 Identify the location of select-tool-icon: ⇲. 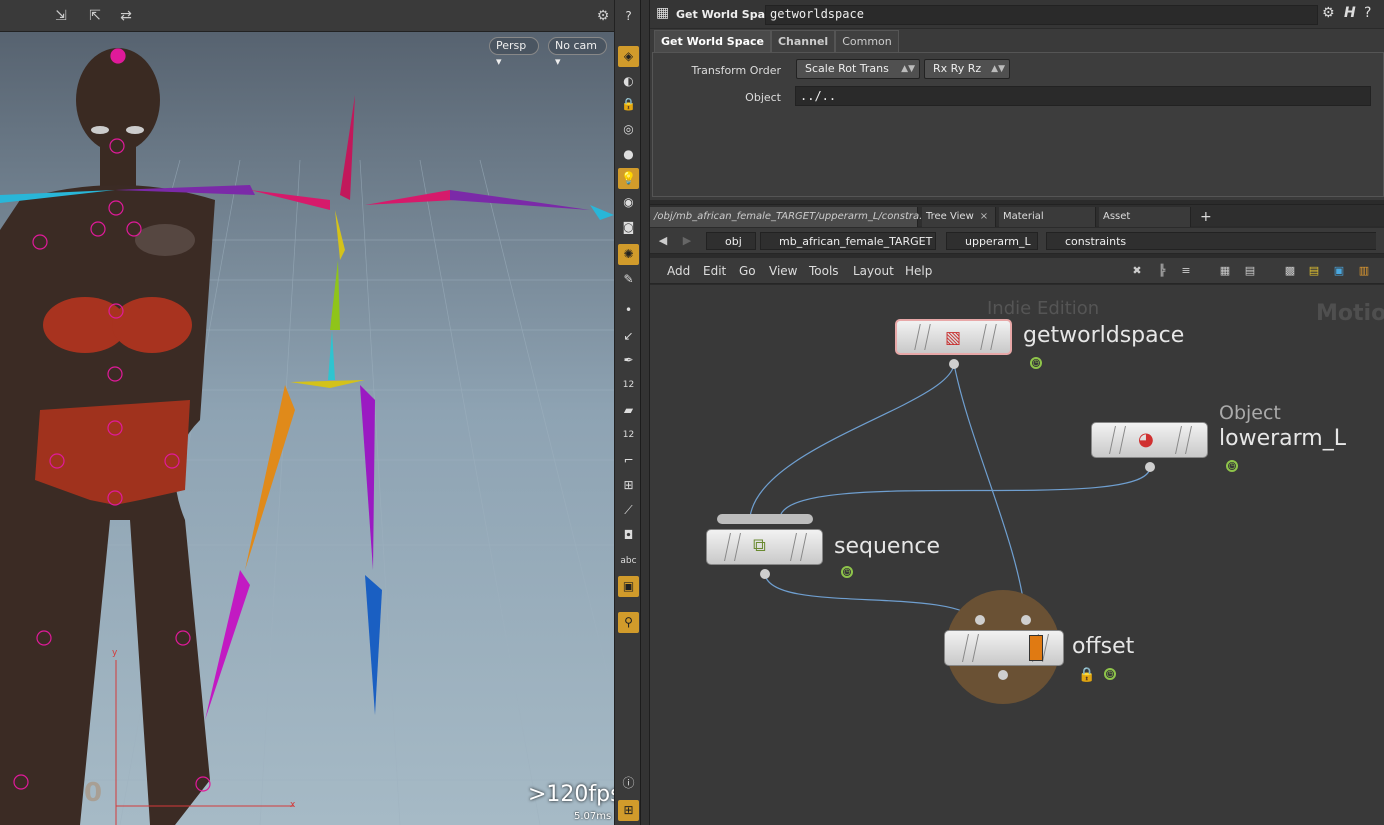
(61, 16).